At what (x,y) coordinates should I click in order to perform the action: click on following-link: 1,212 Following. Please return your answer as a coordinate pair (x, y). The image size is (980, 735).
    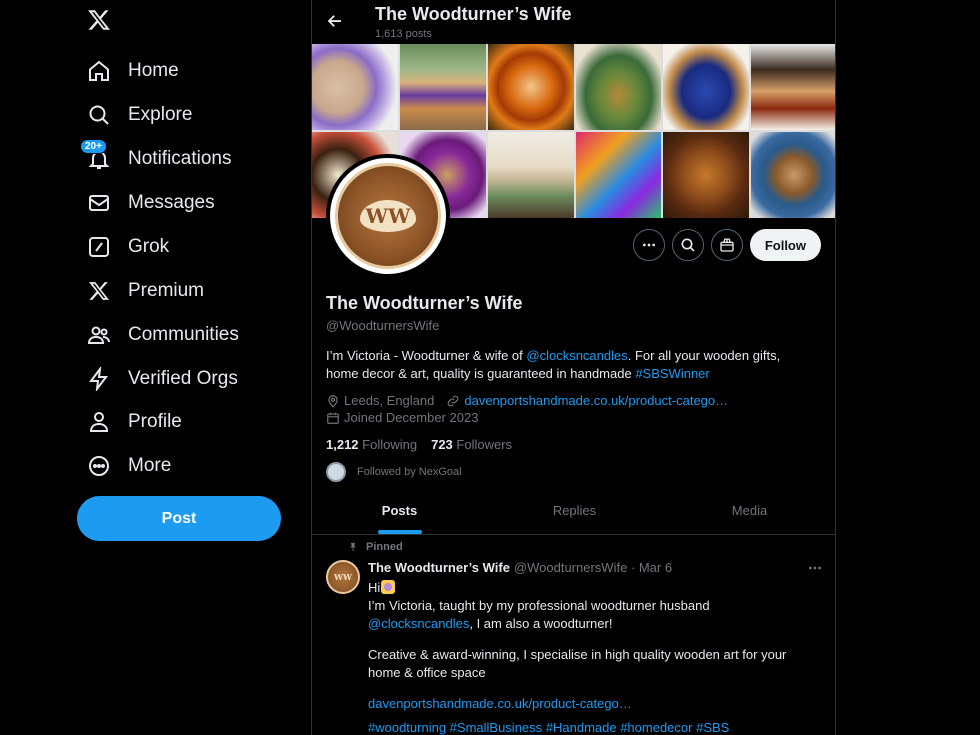
    Looking at the image, I should click on (371, 444).